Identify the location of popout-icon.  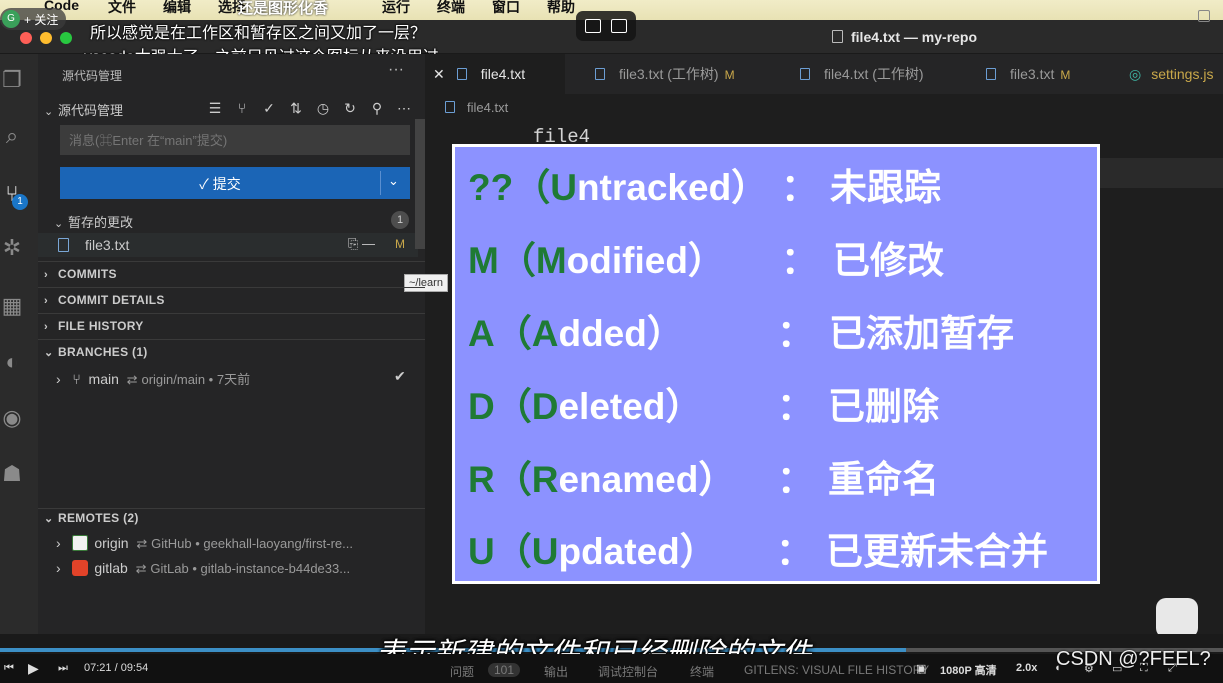
(619, 26).